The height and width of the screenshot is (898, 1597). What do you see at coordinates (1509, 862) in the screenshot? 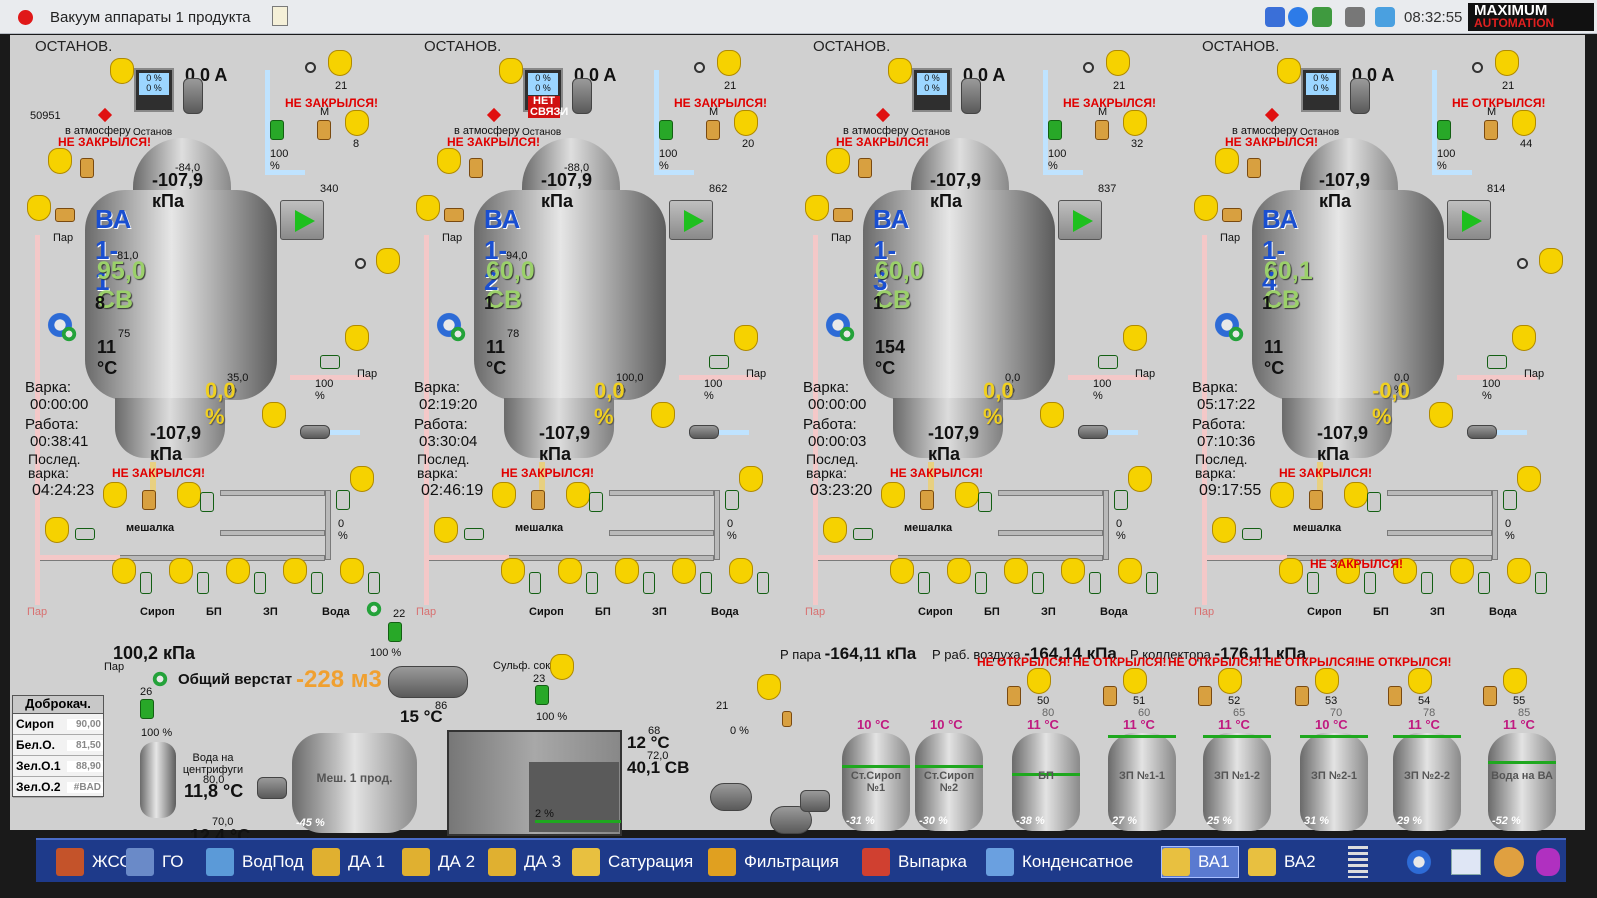
I see `engineer-tools-icon` at bounding box center [1509, 862].